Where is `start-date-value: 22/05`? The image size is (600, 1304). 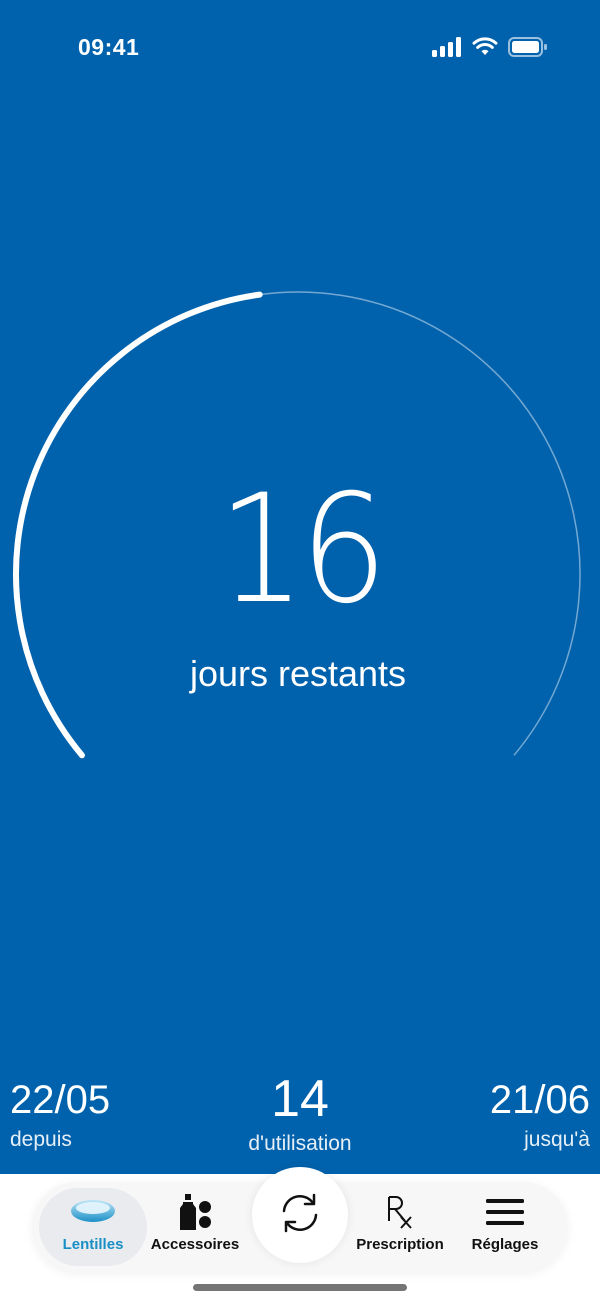
start-date-value: 22/05 is located at coordinates (60, 1100).